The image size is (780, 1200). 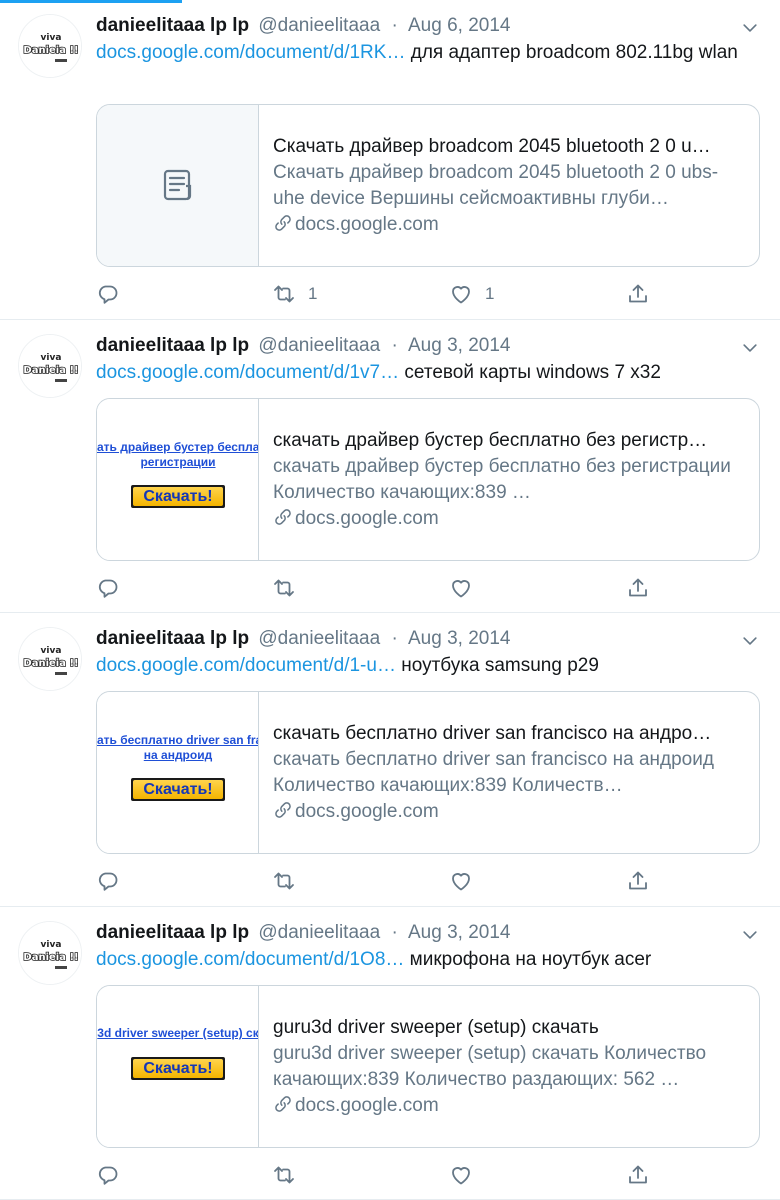 I want to click on tweet-body: микрофона на ноутбук acer, so click(x=528, y=959).